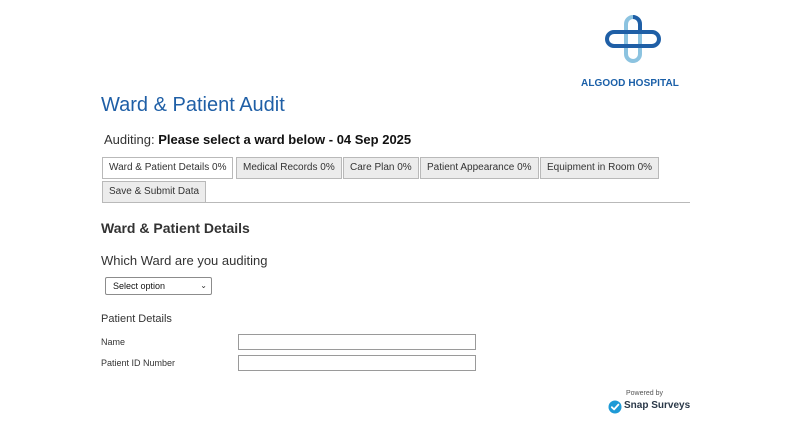 This screenshot has height=445, width=790. I want to click on page-title: Ward & Patient Audit, so click(193, 105).